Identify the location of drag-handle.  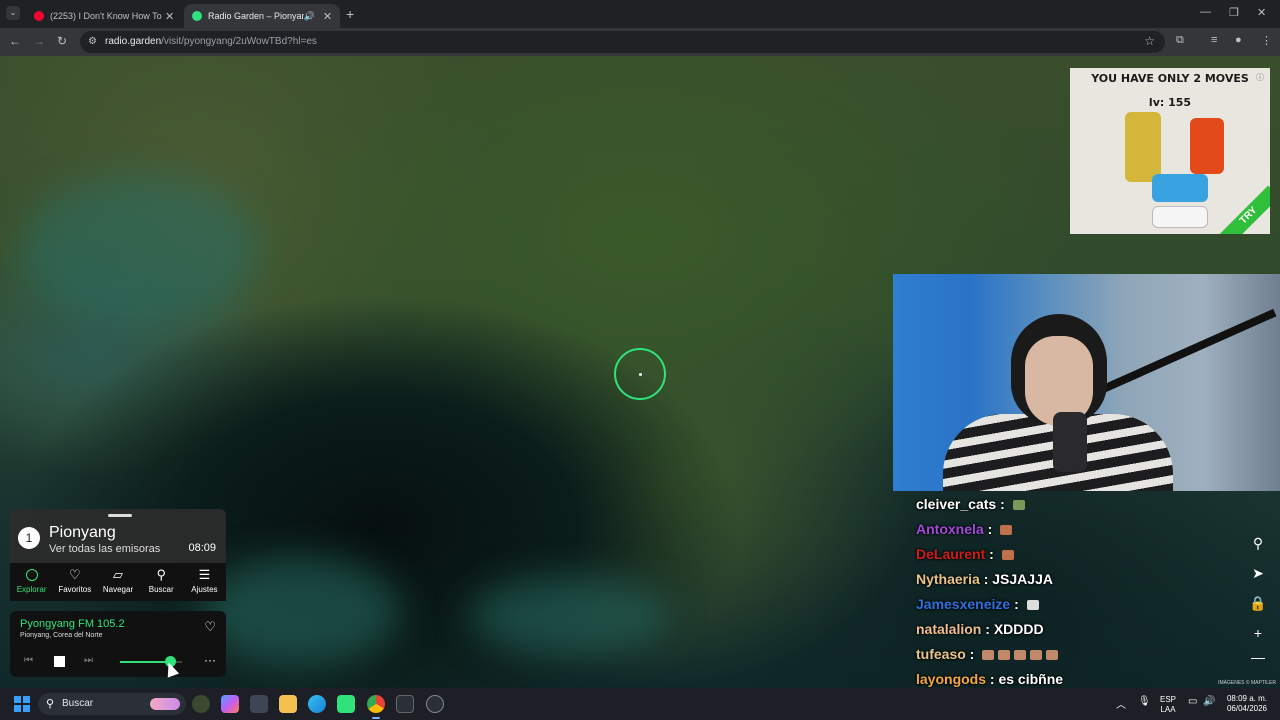
(120, 515).